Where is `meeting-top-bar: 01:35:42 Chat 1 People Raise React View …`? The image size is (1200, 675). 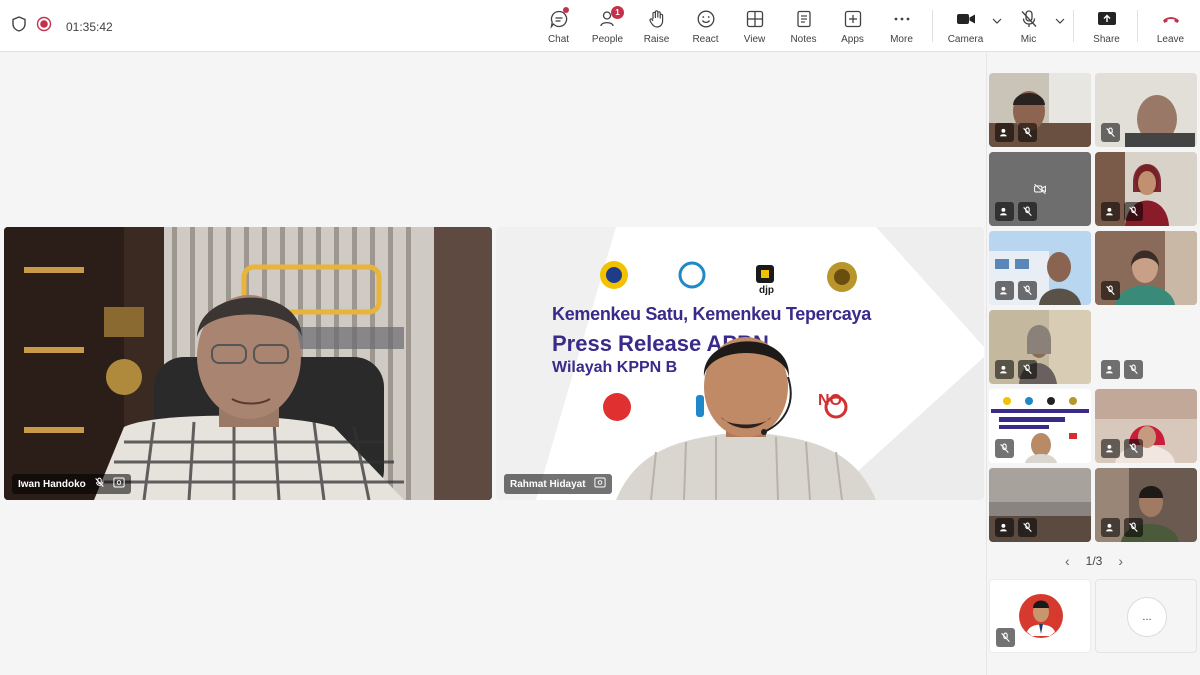 meeting-top-bar: 01:35:42 Chat 1 People Raise React View … is located at coordinates (600, 26).